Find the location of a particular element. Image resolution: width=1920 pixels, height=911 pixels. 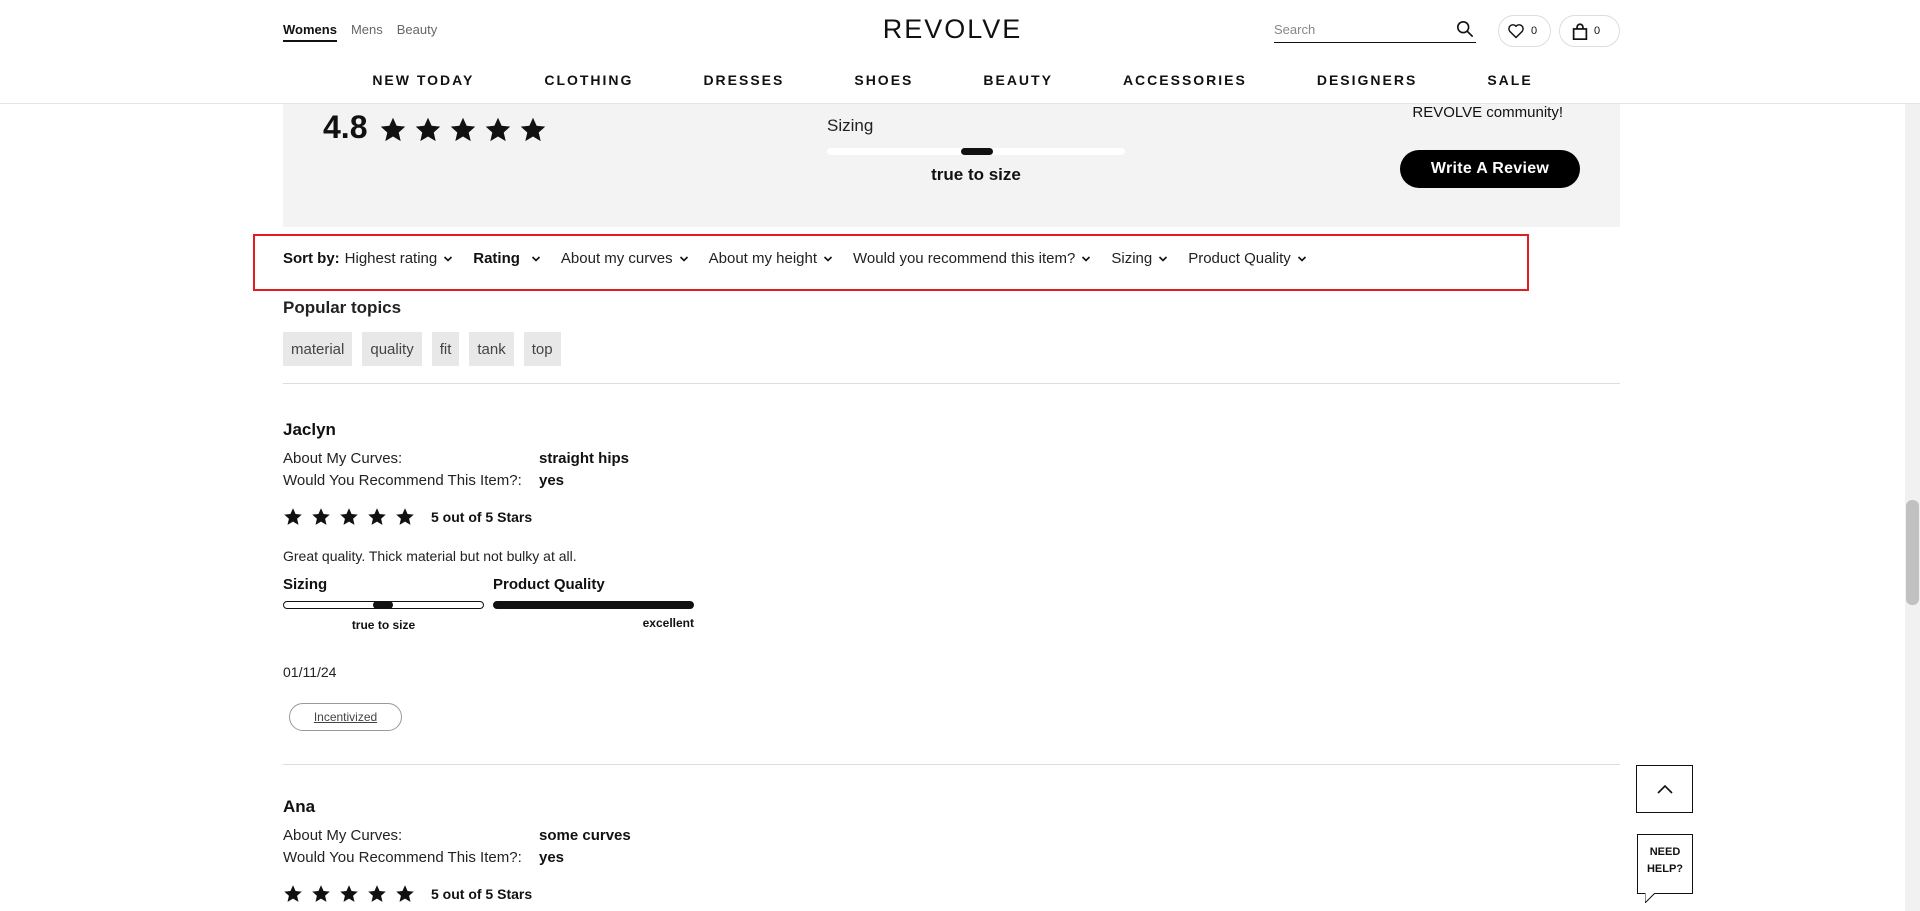

search-icon is located at coordinates (1465, 29).